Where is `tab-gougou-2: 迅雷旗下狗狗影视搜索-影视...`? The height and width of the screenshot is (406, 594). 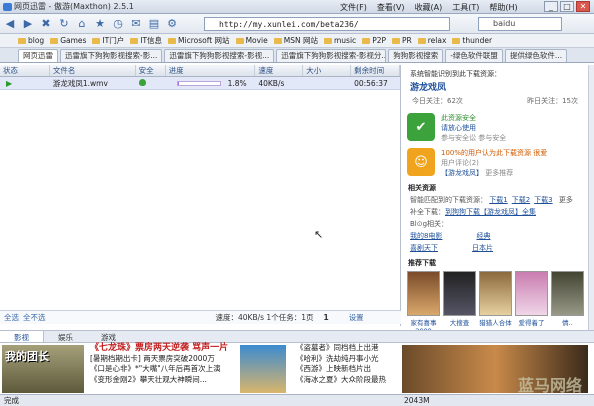
tab-gougou-2: 迅雷旗下狗狗影视搜索-影视... is located at coordinates (219, 55).